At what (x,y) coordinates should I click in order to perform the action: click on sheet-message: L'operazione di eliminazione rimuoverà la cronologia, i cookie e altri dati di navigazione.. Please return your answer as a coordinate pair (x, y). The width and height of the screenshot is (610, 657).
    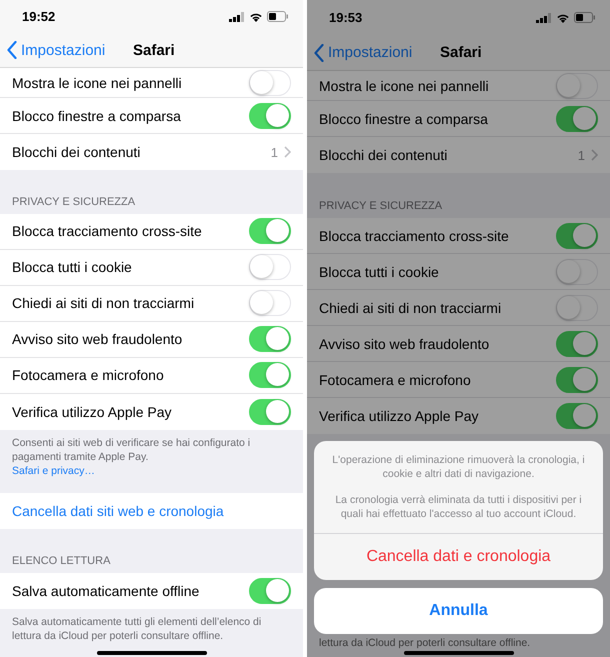
    Looking at the image, I should click on (458, 467).